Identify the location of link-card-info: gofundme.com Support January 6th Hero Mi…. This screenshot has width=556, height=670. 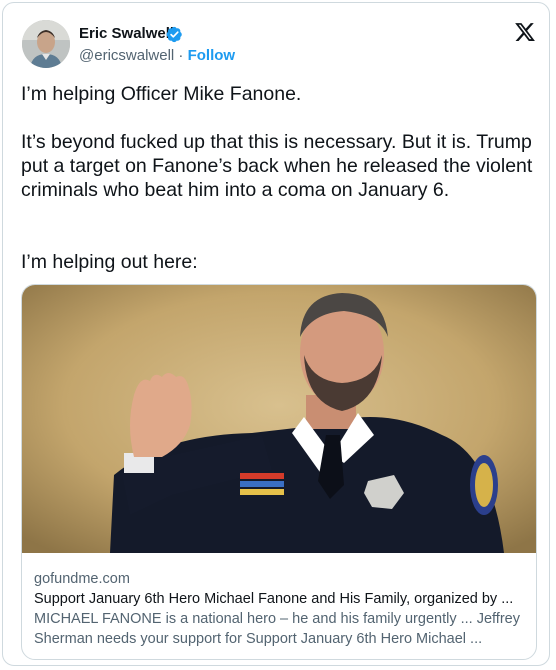
(282, 609).